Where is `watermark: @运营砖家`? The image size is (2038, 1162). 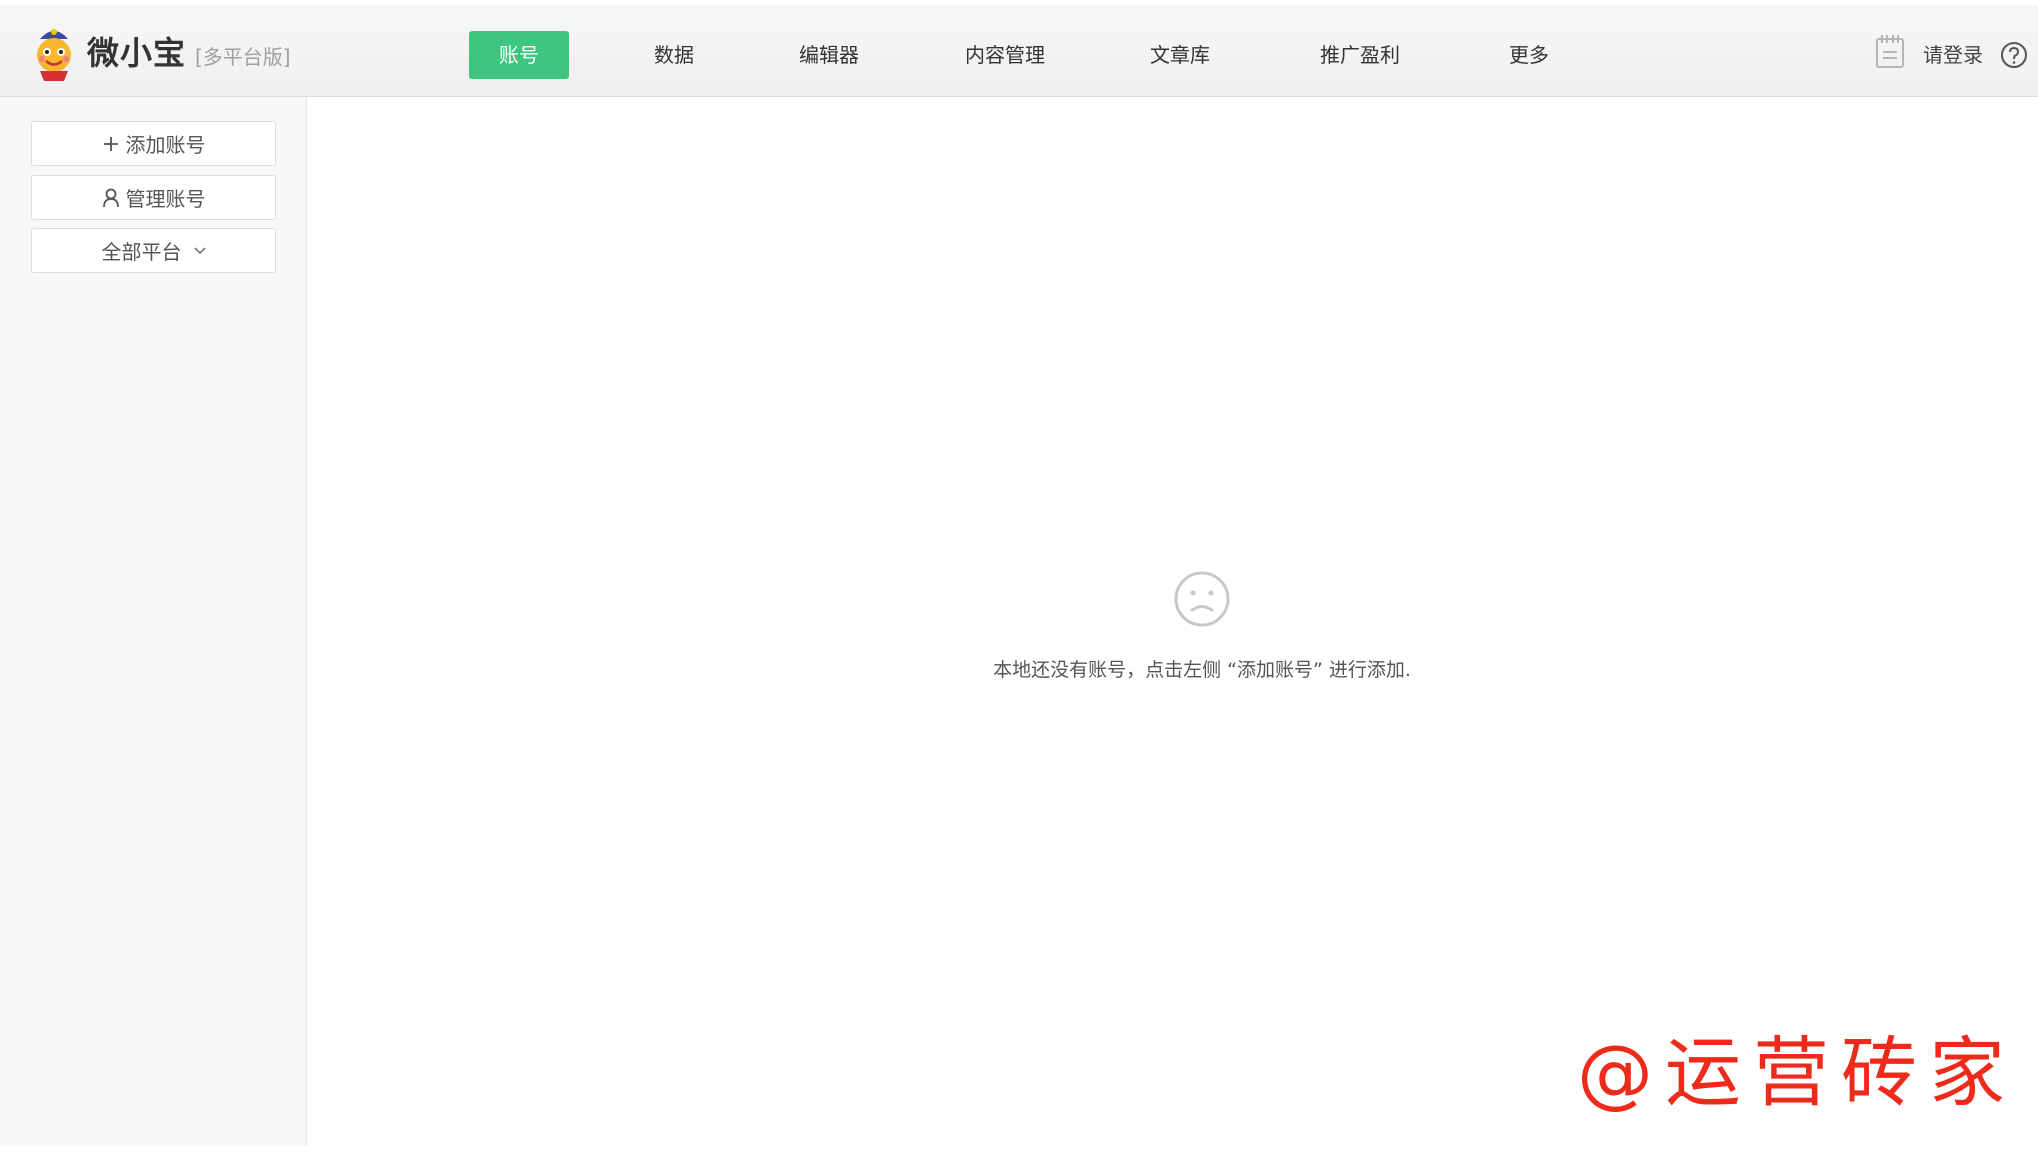 watermark: @运营砖家 is located at coordinates (1797, 1072).